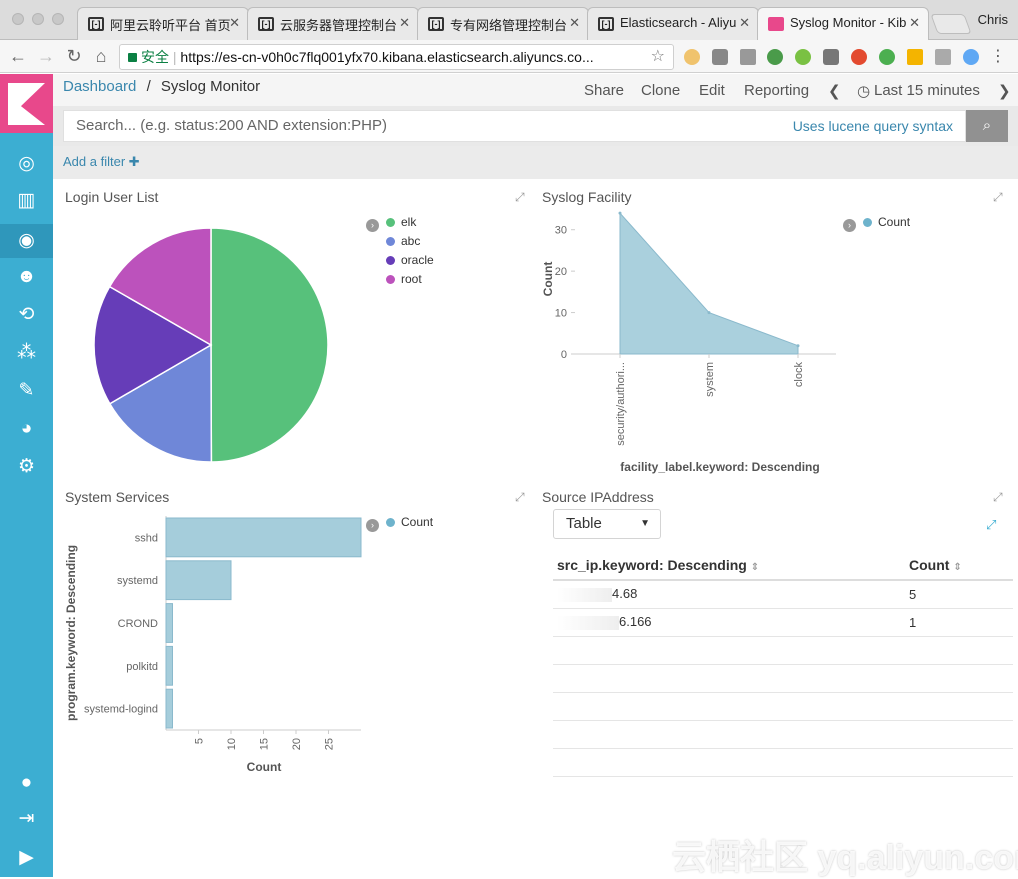 Image resolution: width=1018 pixels, height=879 pixels. What do you see at coordinates (101, 162) in the screenshot?
I see `add-filter-button: Add a filter ✚` at bounding box center [101, 162].